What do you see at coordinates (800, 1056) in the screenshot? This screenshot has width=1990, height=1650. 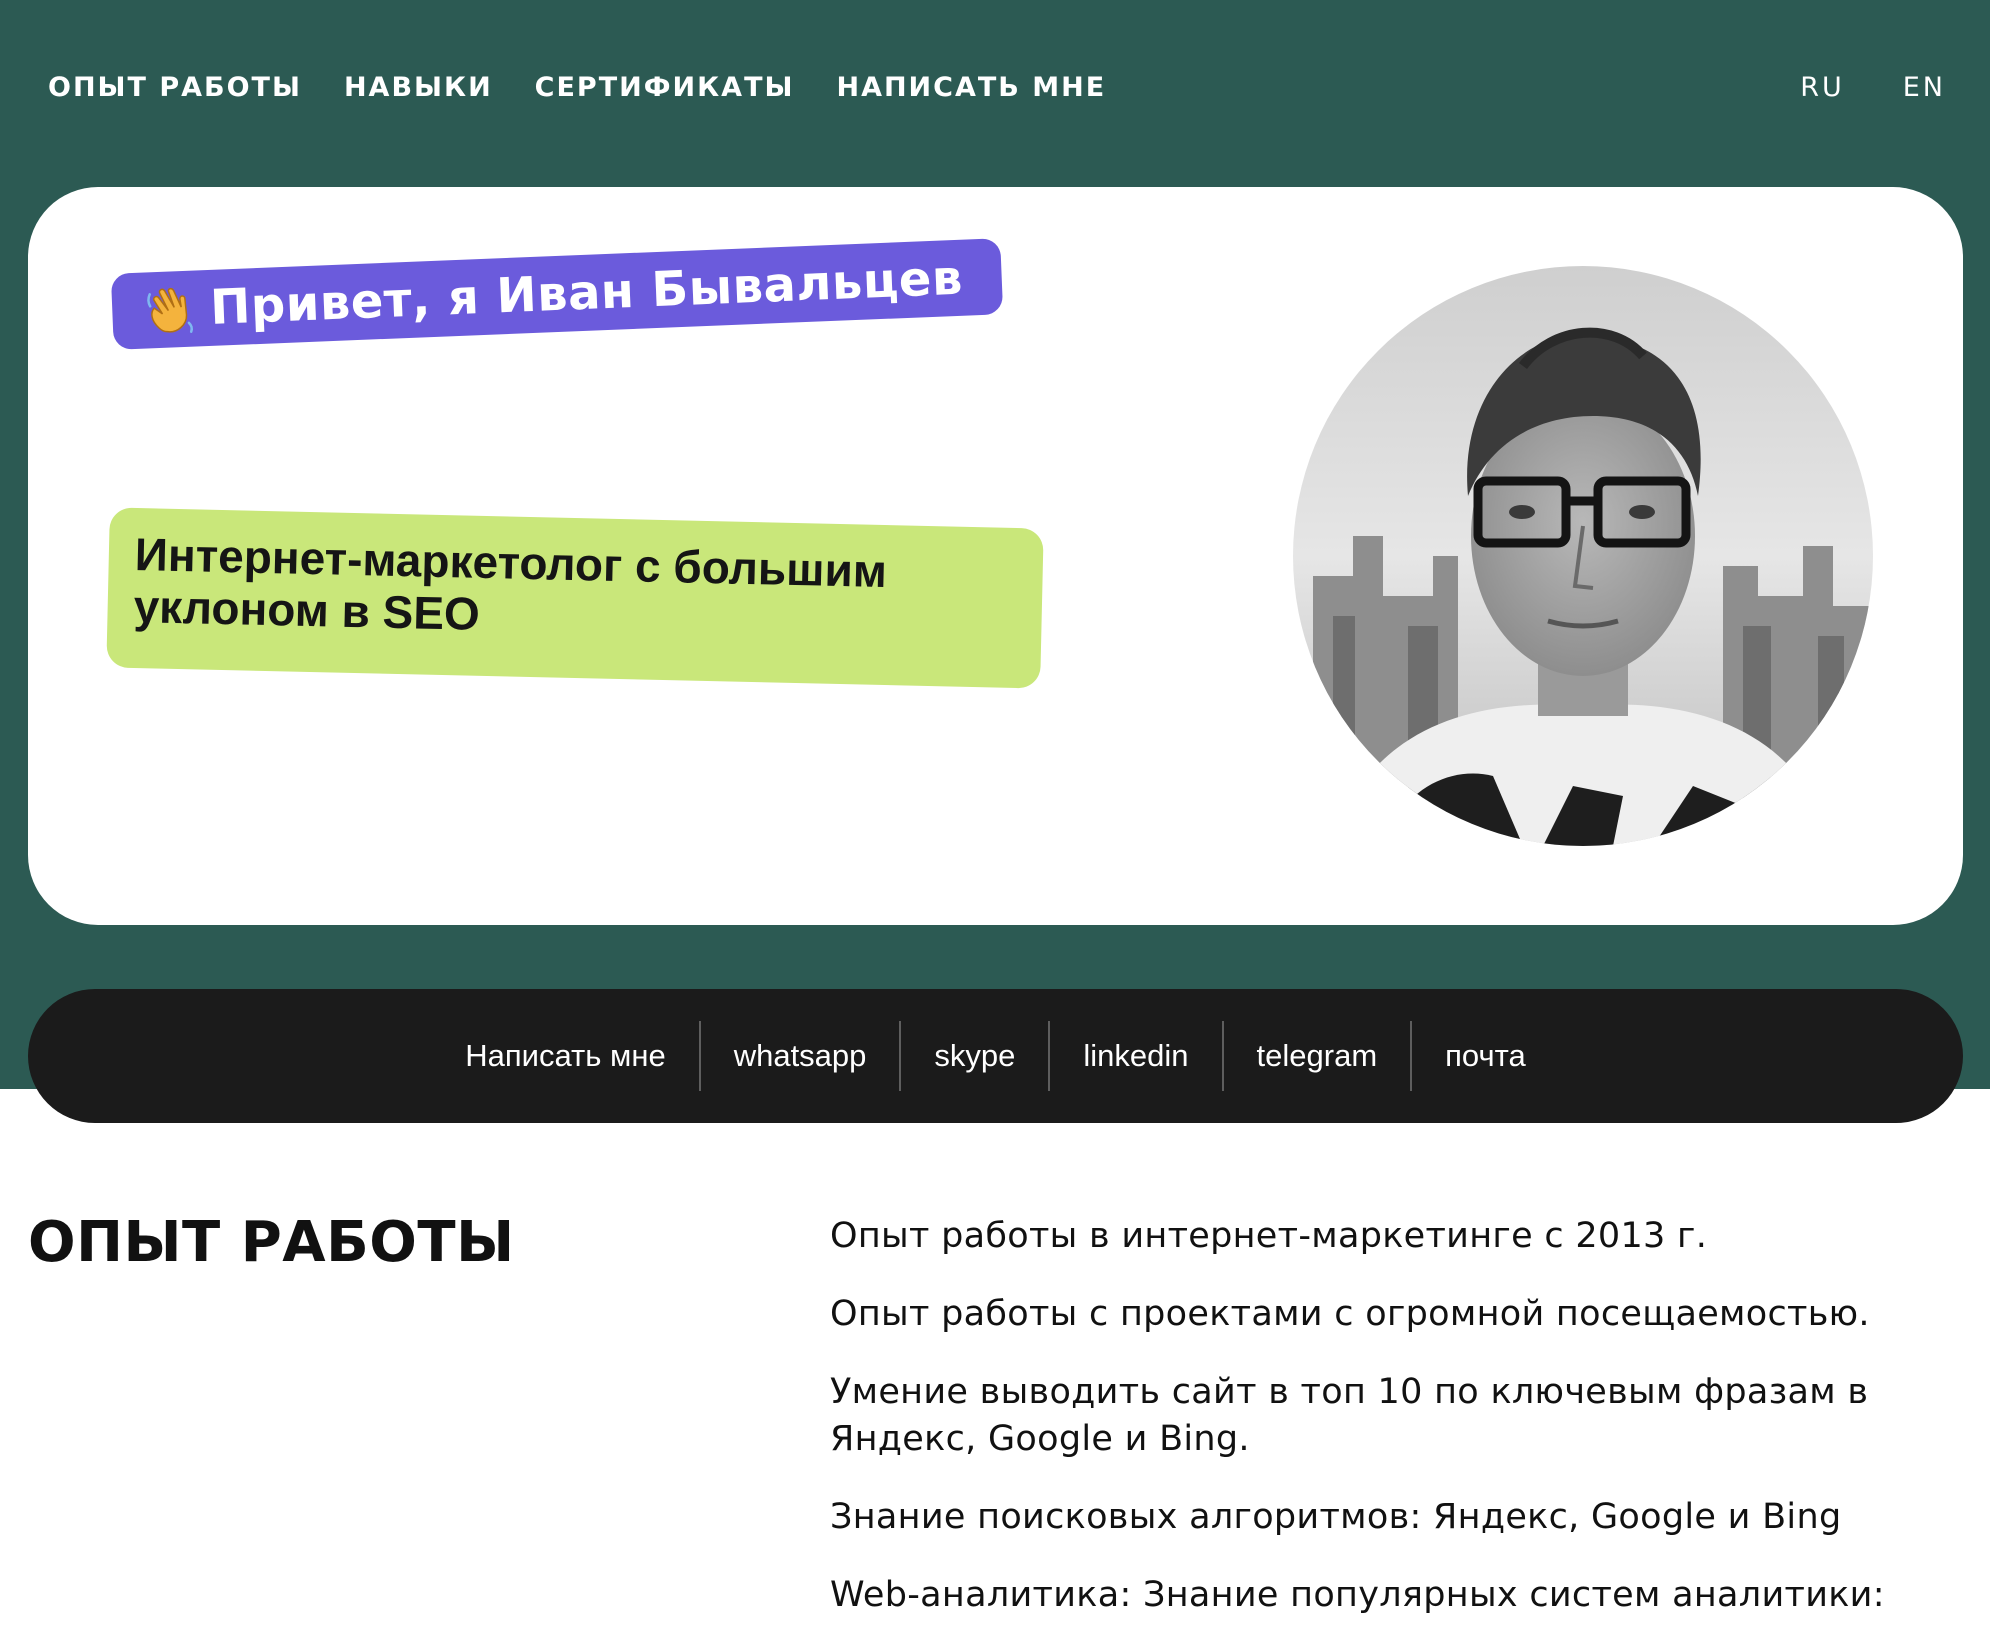 I see `contact-whatsapp: whatsapp` at bounding box center [800, 1056].